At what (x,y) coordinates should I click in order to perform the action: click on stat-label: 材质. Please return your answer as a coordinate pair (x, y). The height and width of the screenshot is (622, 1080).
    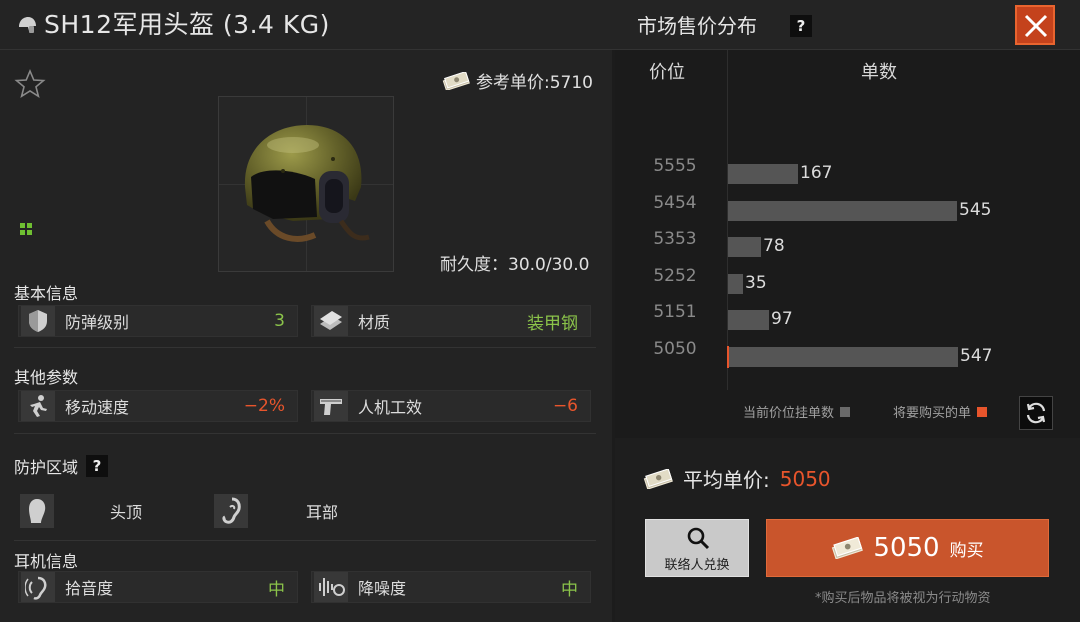
    Looking at the image, I should click on (374, 322).